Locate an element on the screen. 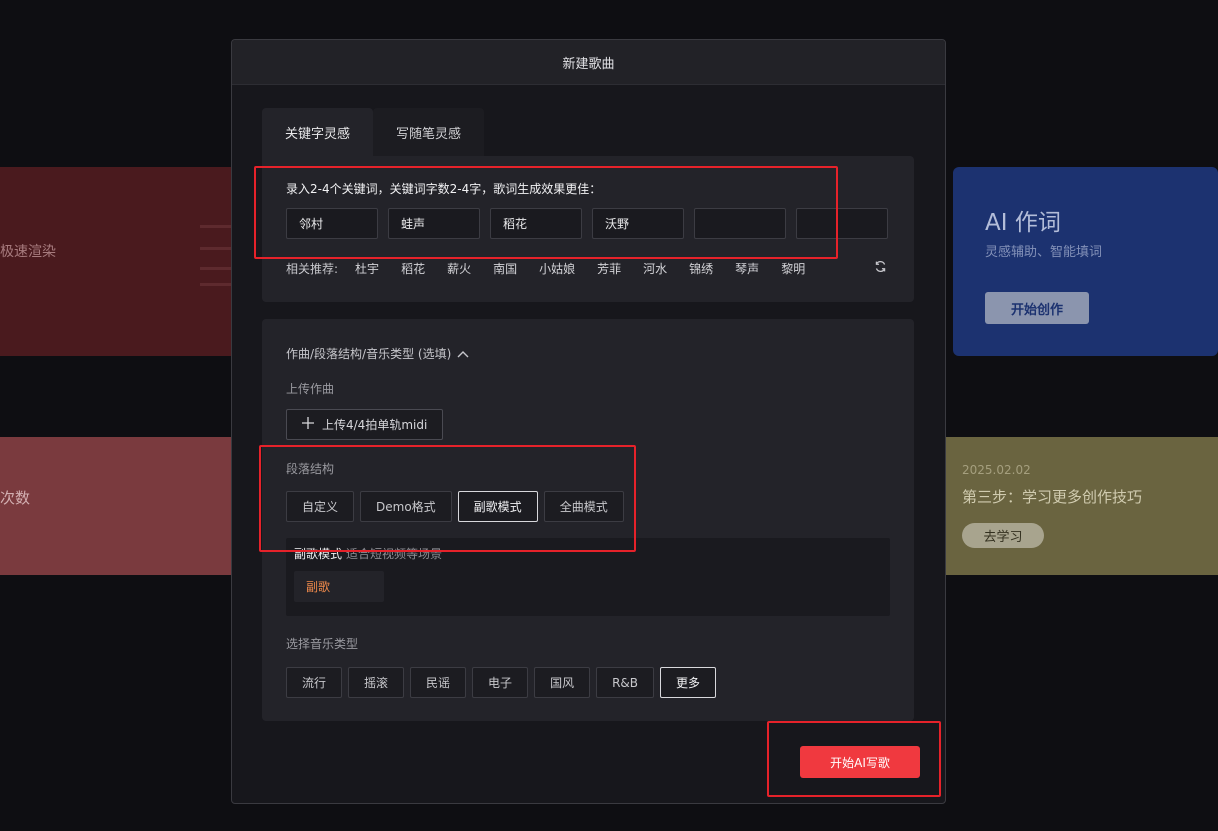 Image resolution: width=1218 pixels, height=831 pixels. ai-lyrics-title: AI 作词 is located at coordinates (1023, 223).